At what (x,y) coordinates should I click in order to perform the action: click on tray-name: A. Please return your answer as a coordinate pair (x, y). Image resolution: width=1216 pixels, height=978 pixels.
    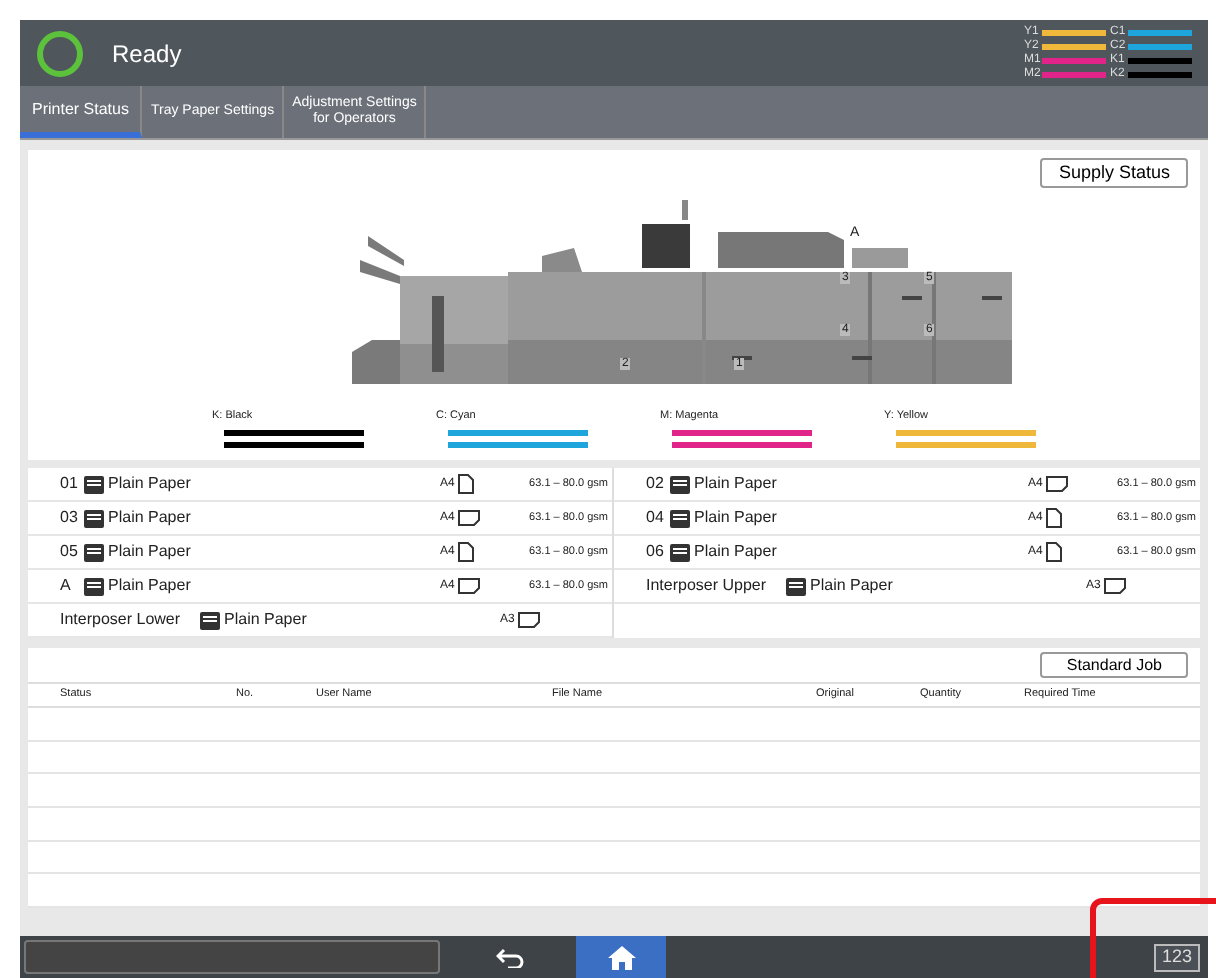
    Looking at the image, I should click on (66, 586).